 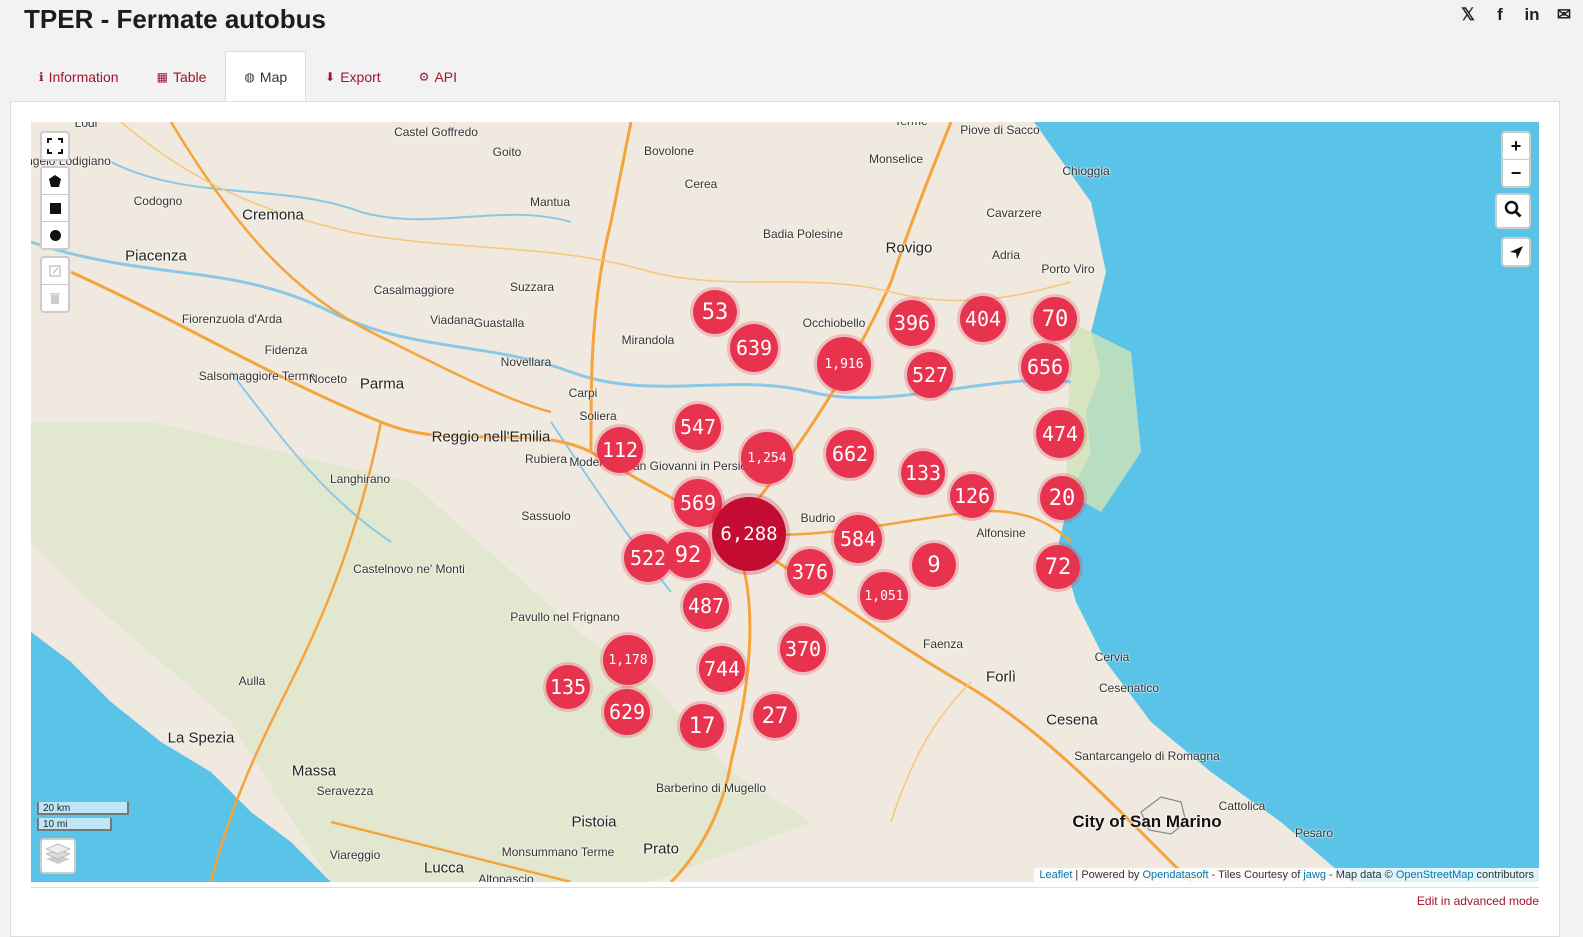 I want to click on locate-icon, so click(x=1516, y=252).